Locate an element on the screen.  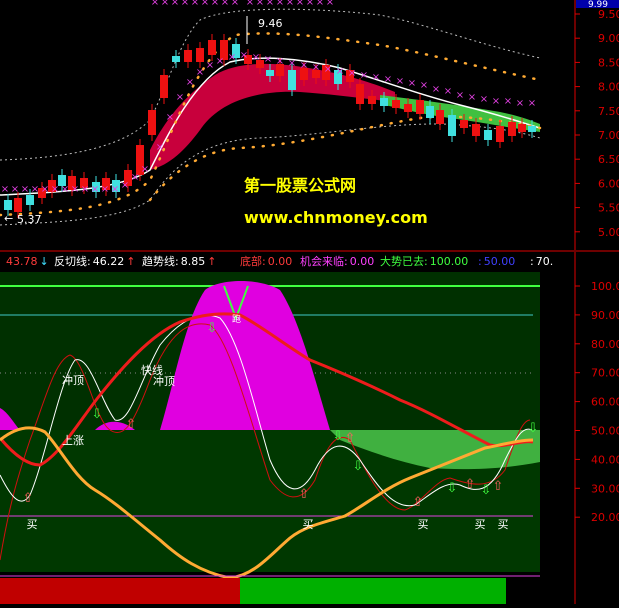
indicator-item: 机会来临: 0.00 is located at coordinates (337, 261).